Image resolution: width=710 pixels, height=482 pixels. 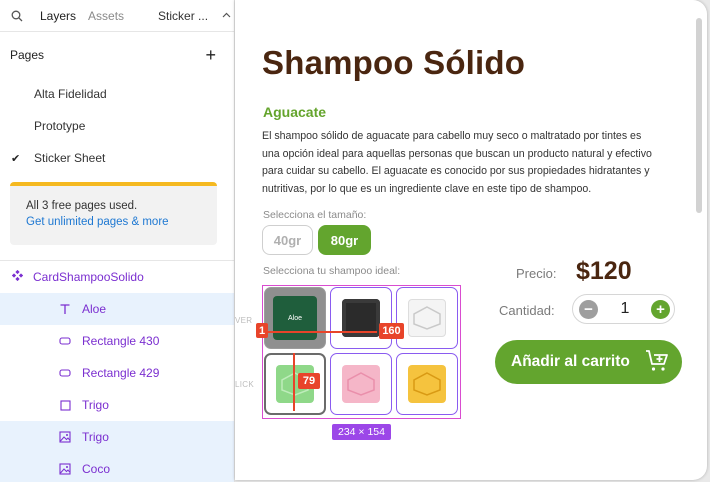 What do you see at coordinates (588, 309) in the screenshot?
I see `decrement-button: −` at bounding box center [588, 309].